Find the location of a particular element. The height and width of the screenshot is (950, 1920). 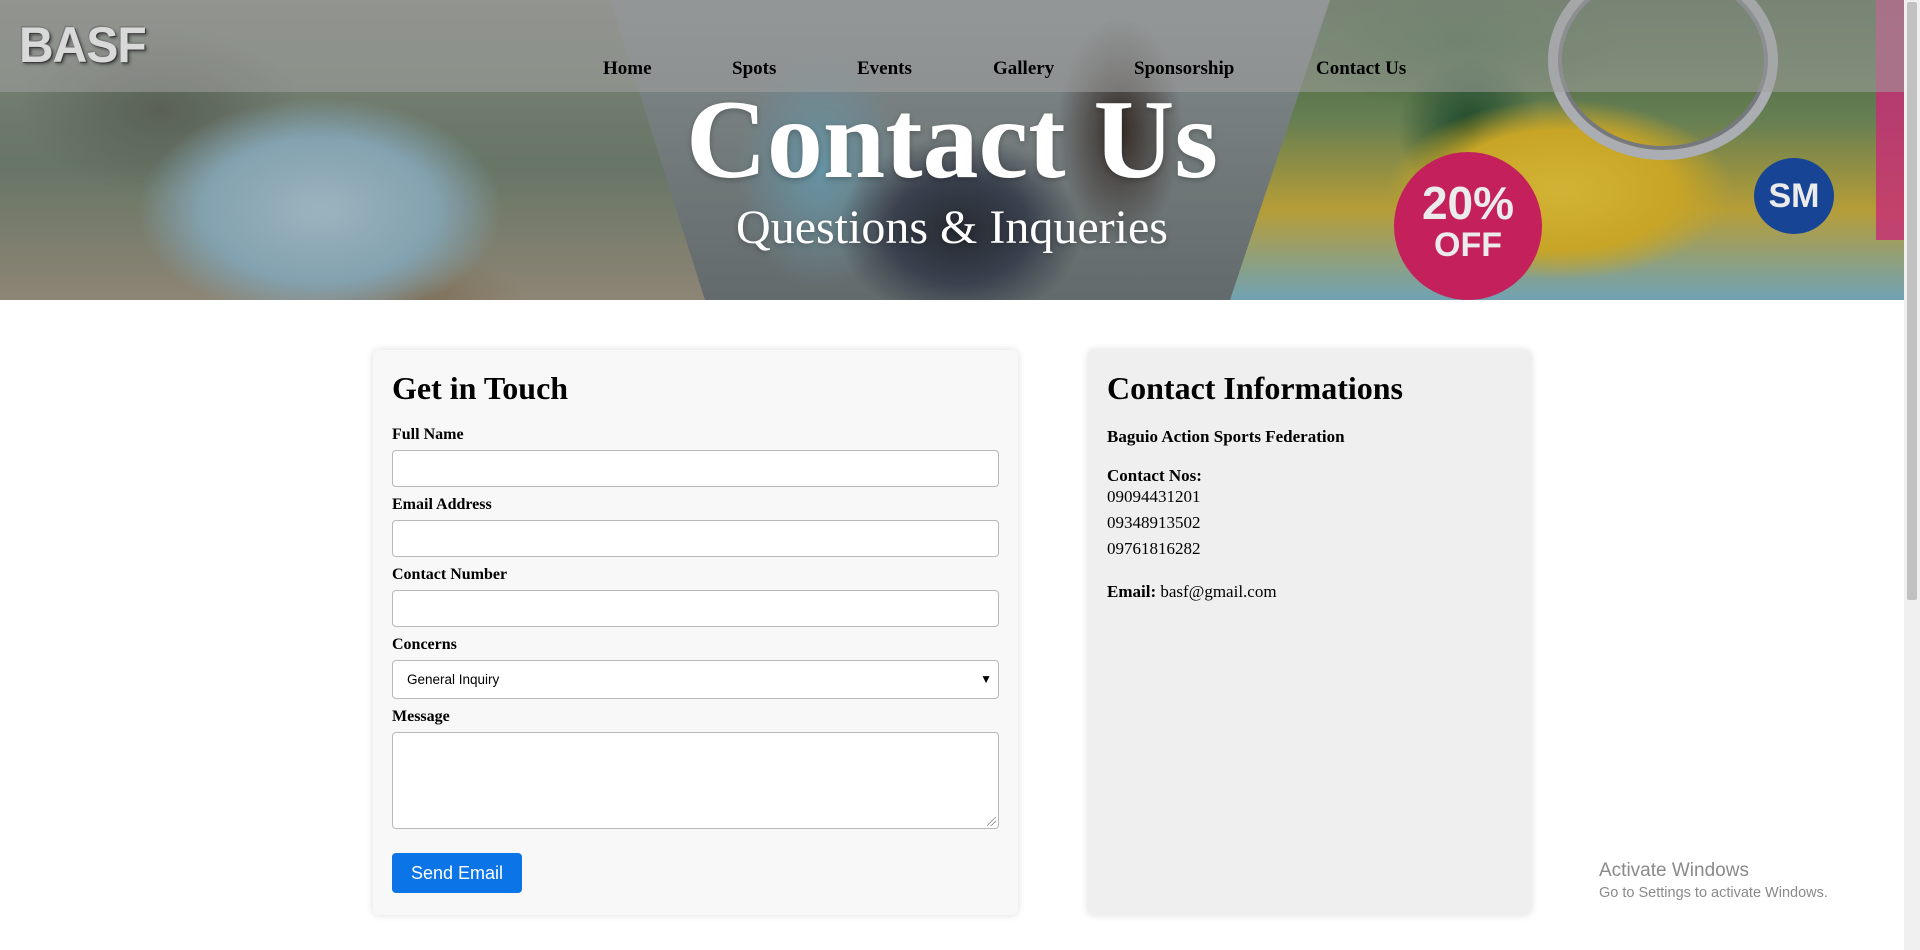

contact-number-label: Contact Number is located at coordinates (450, 574).